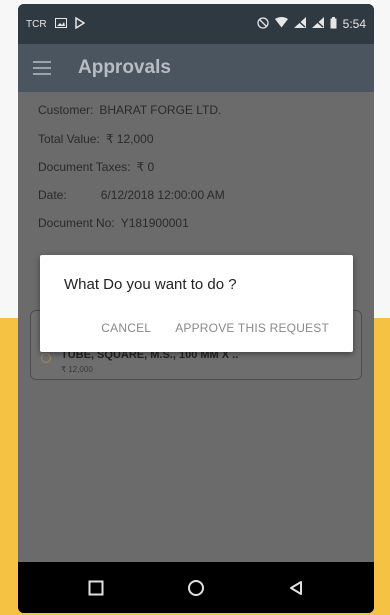  I want to click on docno-value: Y181900001, so click(154, 223).